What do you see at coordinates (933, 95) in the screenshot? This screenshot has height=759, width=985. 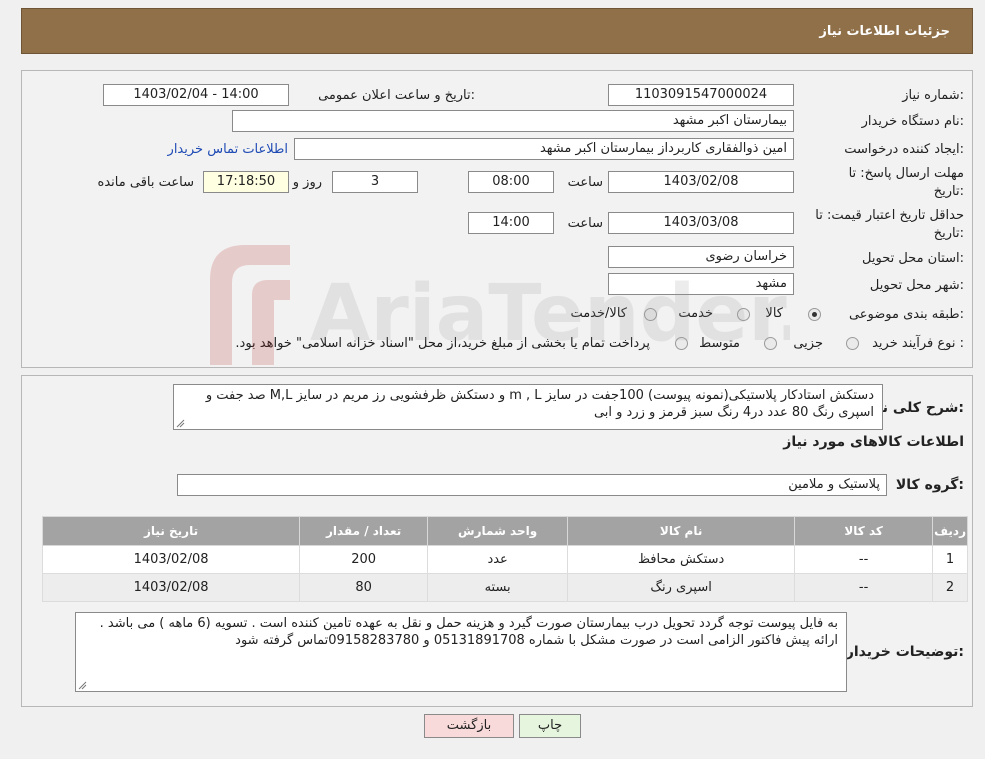 I see `need-number-label: شماره نیاز:` at bounding box center [933, 95].